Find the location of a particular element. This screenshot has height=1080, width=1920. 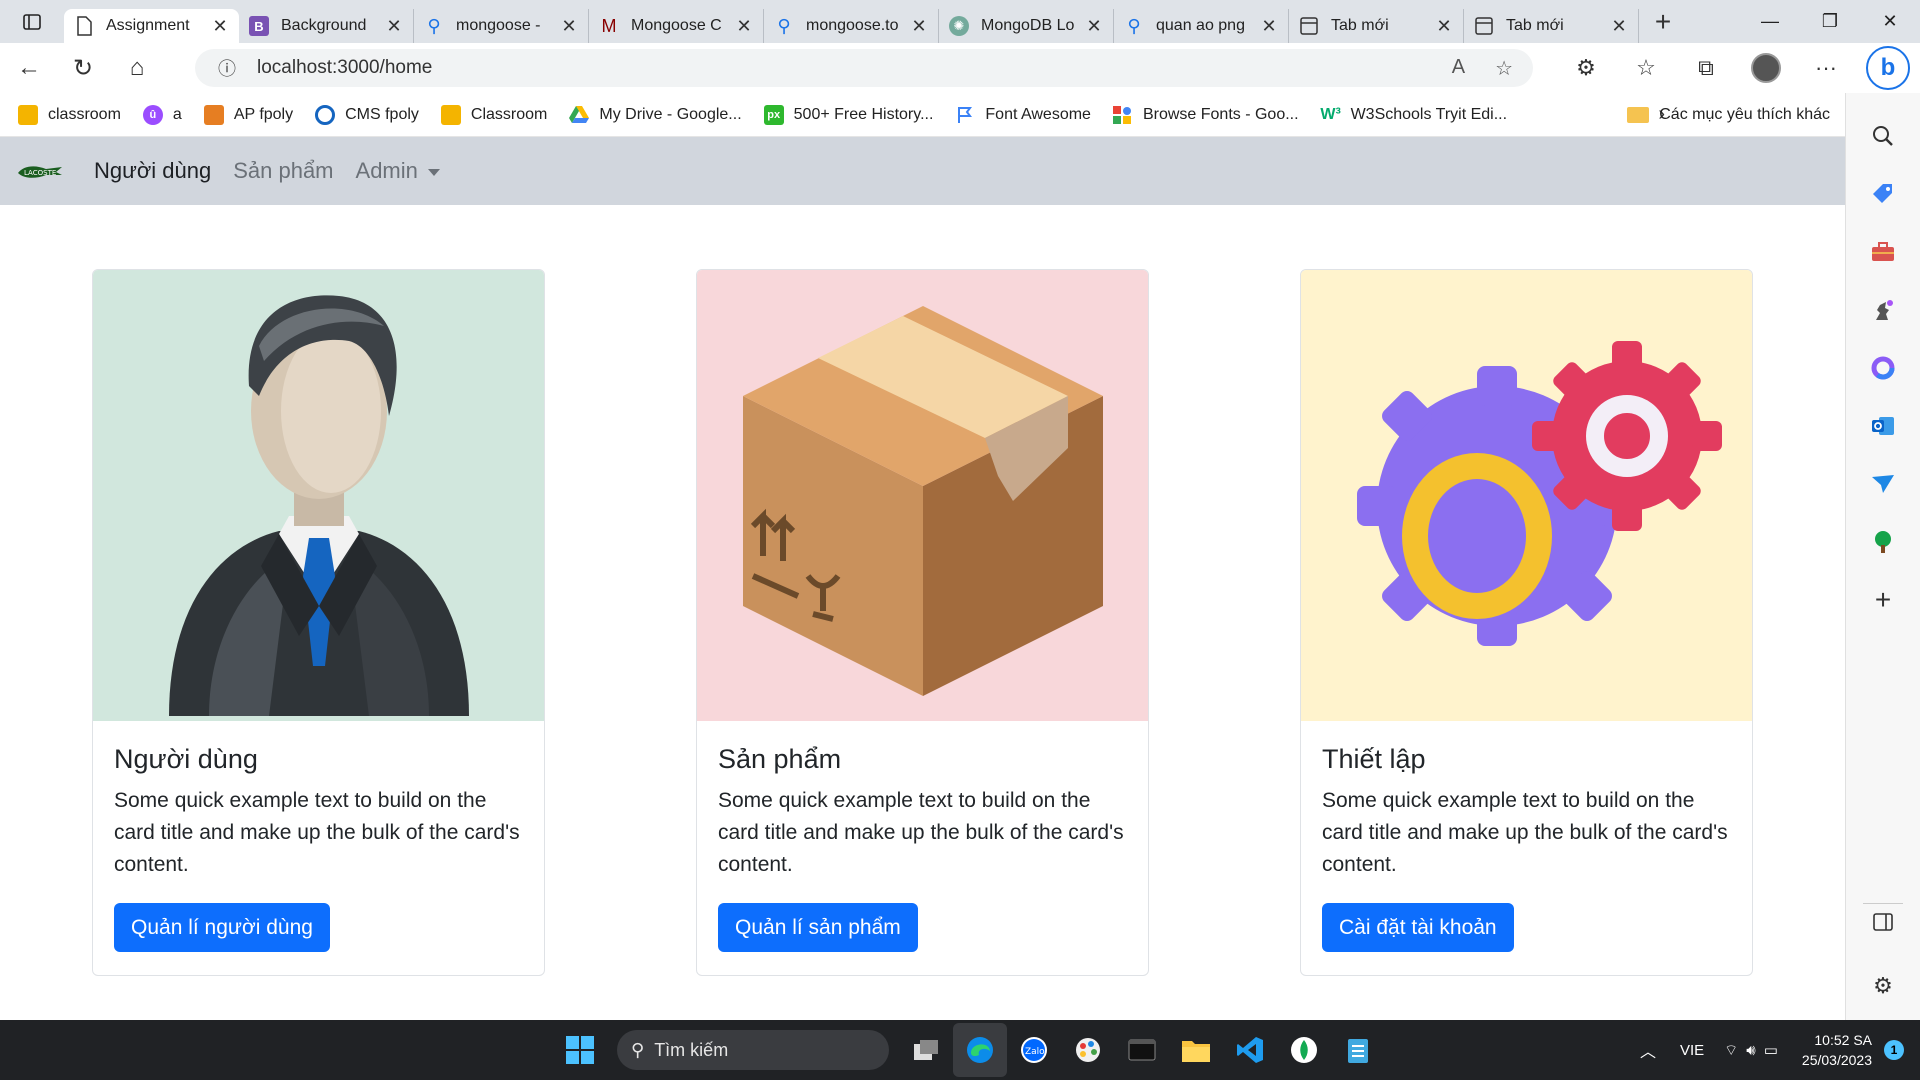

bing-icon: b is located at coordinates (1888, 68).